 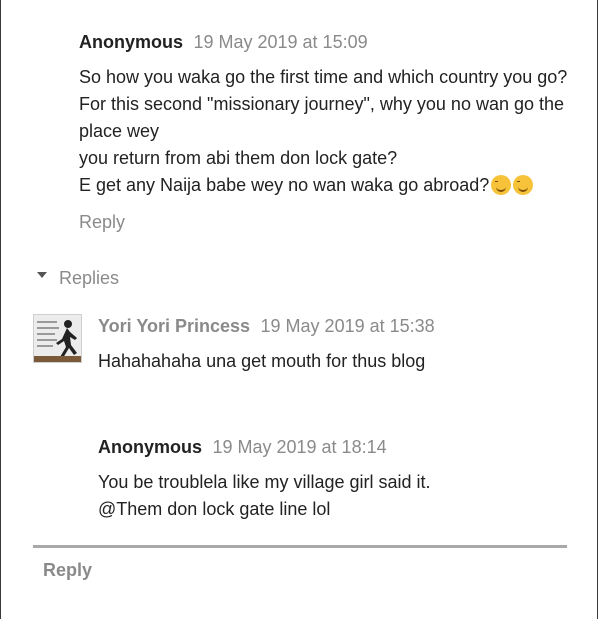 What do you see at coordinates (238, 158) in the screenshot?
I see `comment-line: you return from abi them don lock gate?` at bounding box center [238, 158].